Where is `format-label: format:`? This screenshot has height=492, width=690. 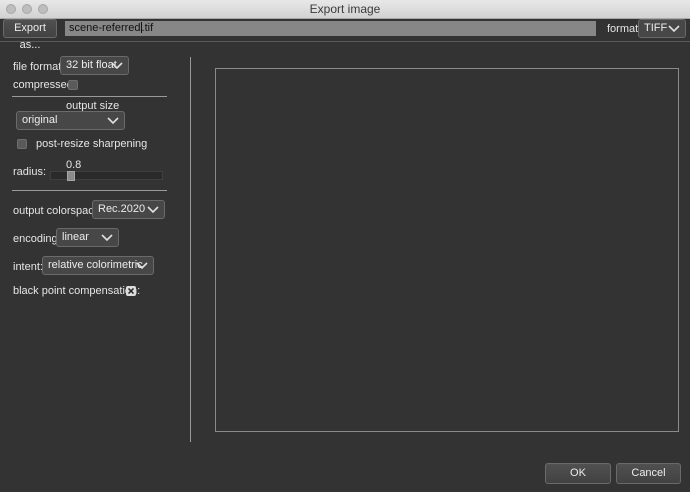
format-label: format: is located at coordinates (624, 29).